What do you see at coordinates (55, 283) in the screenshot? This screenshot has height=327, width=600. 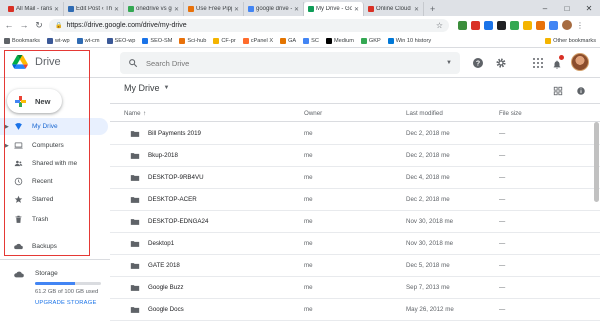 I see `storage-bar-fill` at bounding box center [55, 283].